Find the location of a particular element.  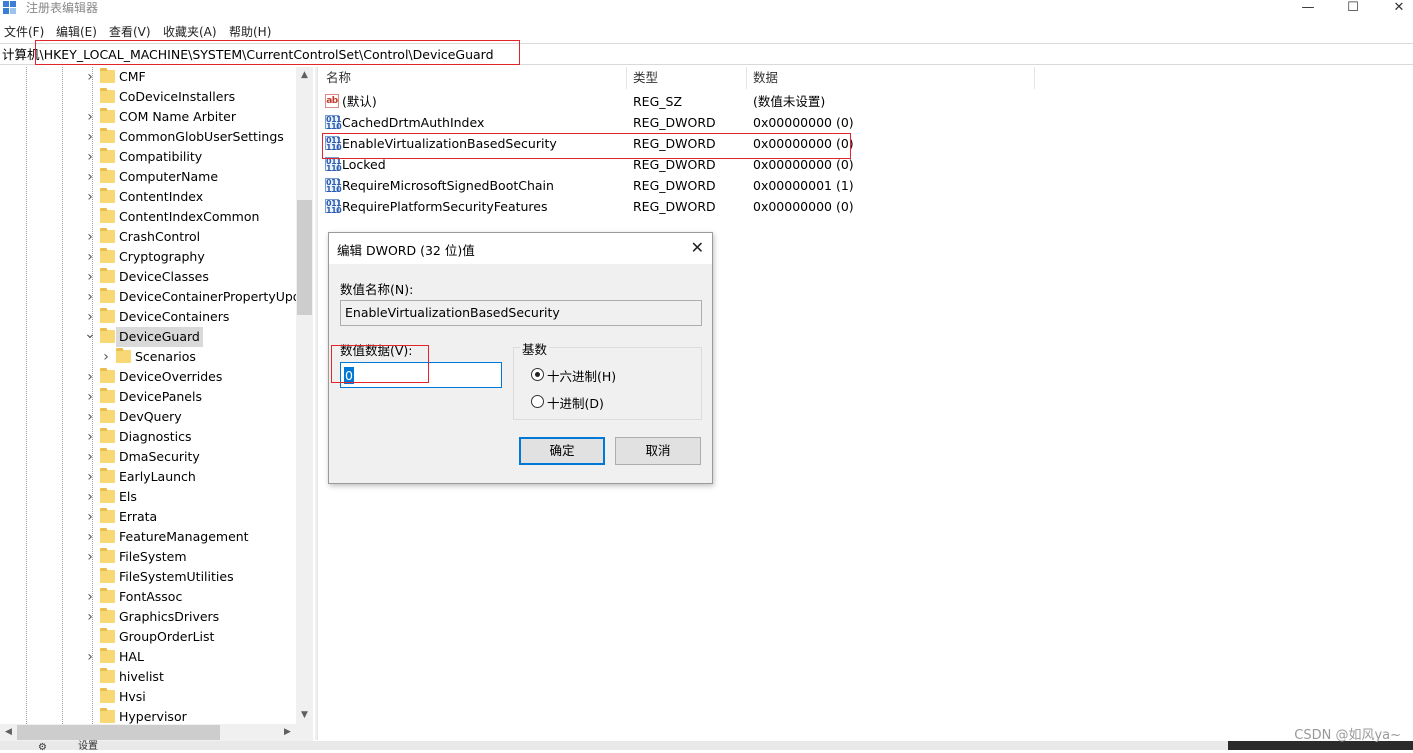

tree-item-label: ComputerName is located at coordinates (168, 177).